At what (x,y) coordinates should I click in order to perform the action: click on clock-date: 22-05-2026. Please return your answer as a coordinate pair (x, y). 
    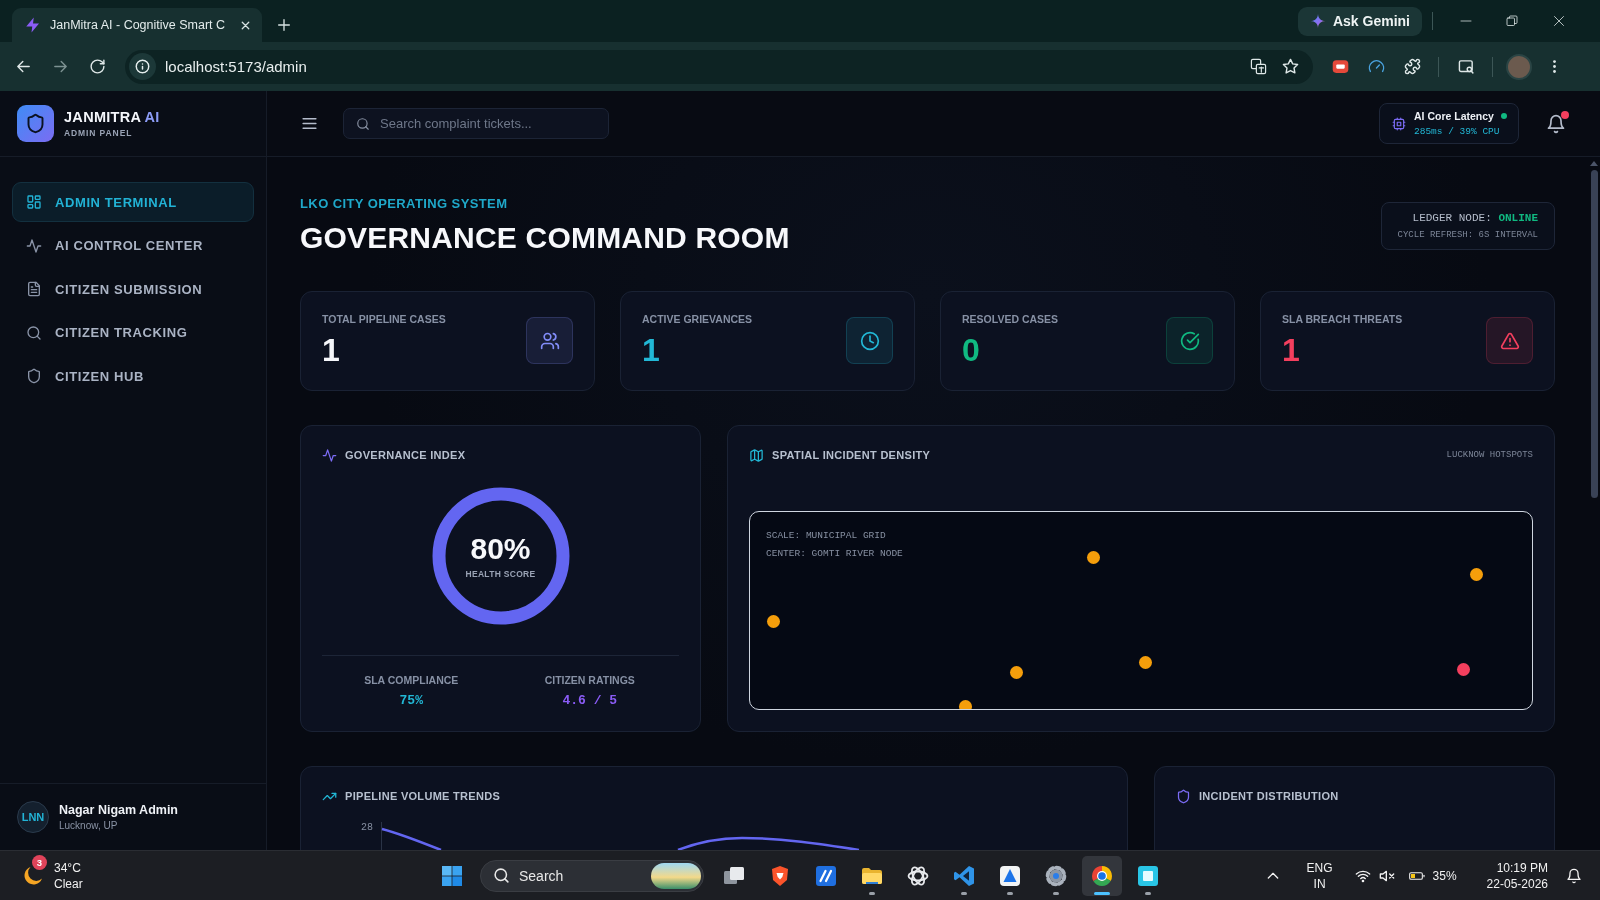
    Looking at the image, I should click on (1517, 883).